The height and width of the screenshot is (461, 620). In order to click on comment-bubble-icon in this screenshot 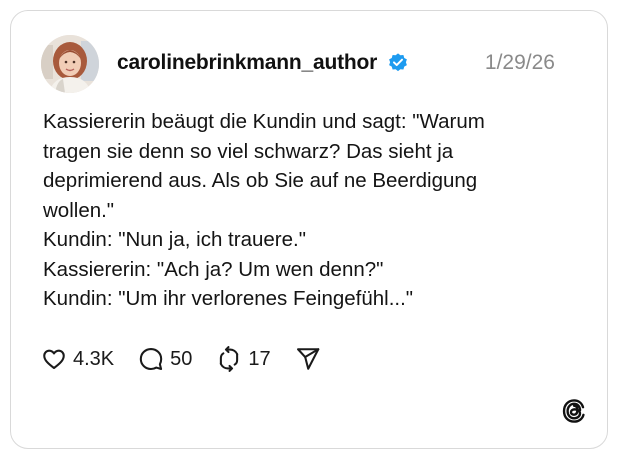, I will do `click(151, 359)`.